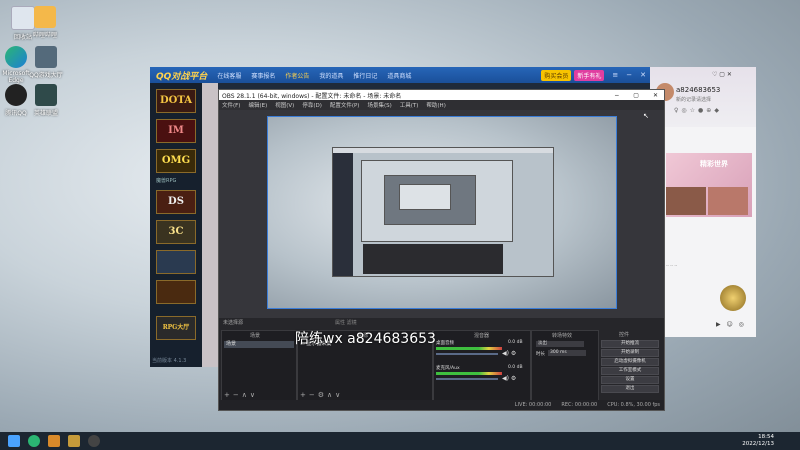 The width and height of the screenshot is (800, 450). I want to click on duration-input: 300 ms, so click(567, 353).